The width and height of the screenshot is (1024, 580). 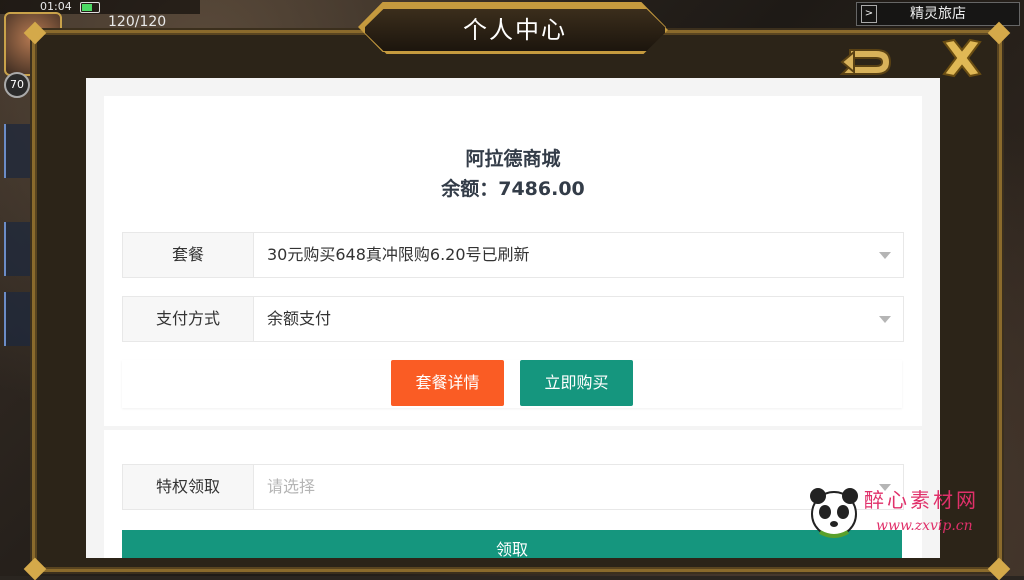 I want to click on inn-button: > 精灵旅店, so click(x=938, y=14).